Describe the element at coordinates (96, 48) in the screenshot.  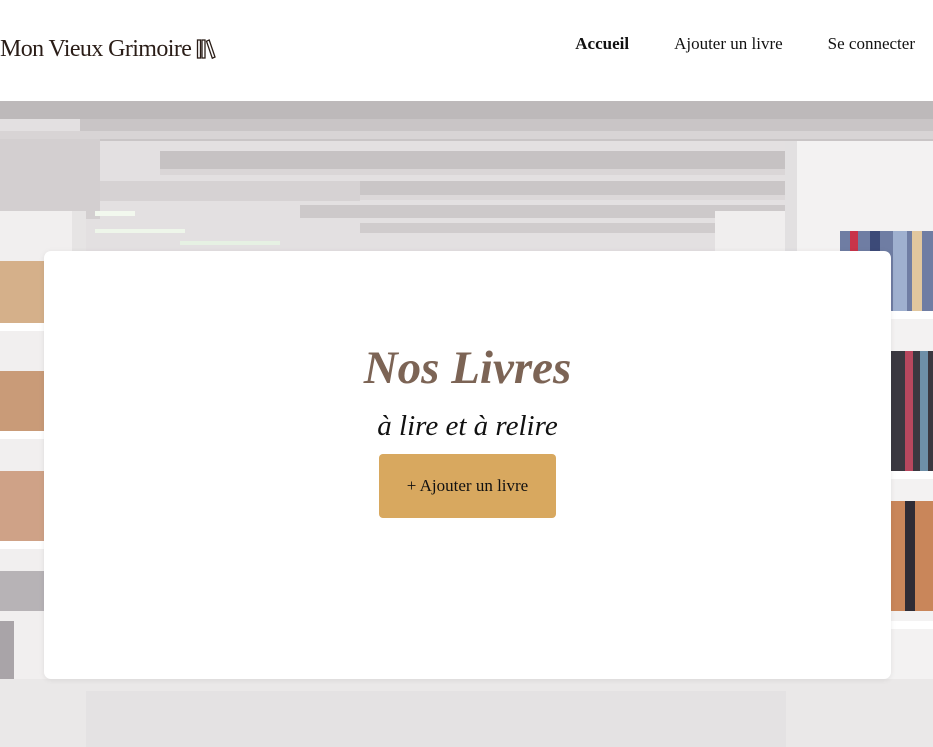
I see `logo-text: Mon Vieux Grimoire` at that location.